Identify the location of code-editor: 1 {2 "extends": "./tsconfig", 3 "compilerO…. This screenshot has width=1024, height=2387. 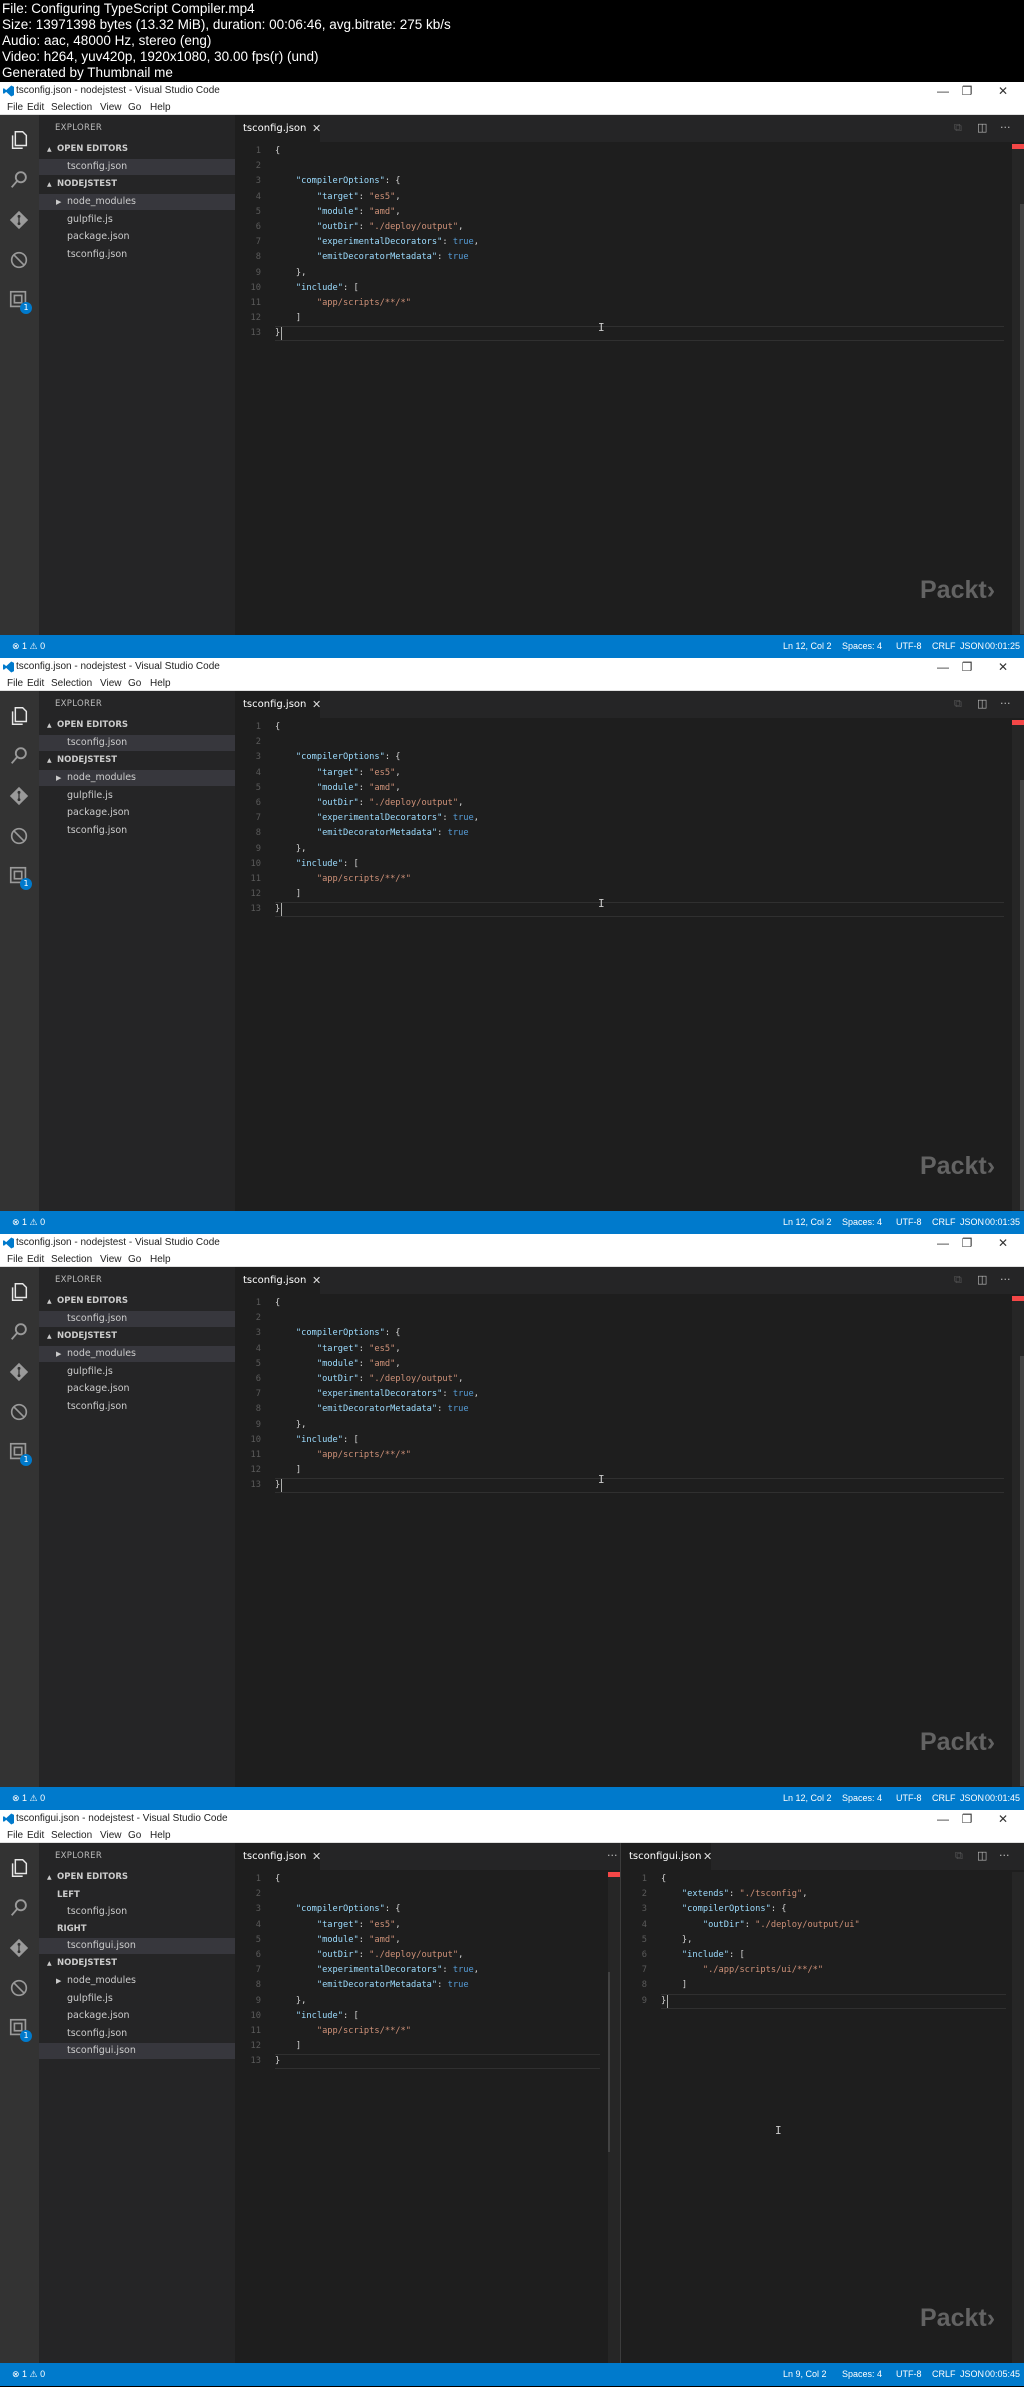
(816, 2112).